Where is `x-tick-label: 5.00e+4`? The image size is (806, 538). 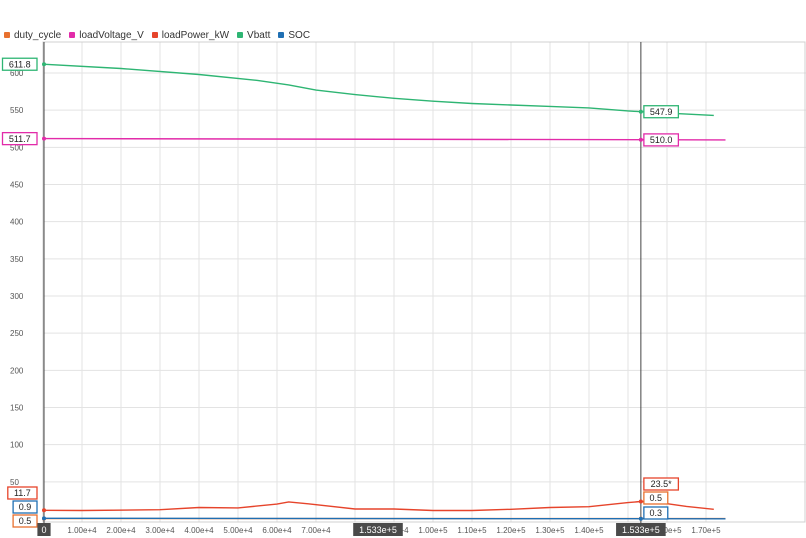 x-tick-label: 5.00e+4 is located at coordinates (238, 530).